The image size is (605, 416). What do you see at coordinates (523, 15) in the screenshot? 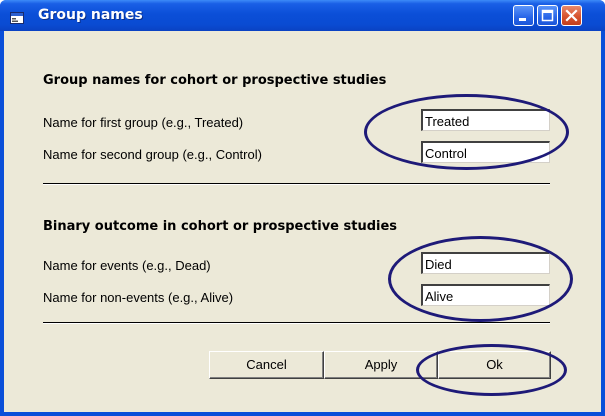
I see `minimize-button` at bounding box center [523, 15].